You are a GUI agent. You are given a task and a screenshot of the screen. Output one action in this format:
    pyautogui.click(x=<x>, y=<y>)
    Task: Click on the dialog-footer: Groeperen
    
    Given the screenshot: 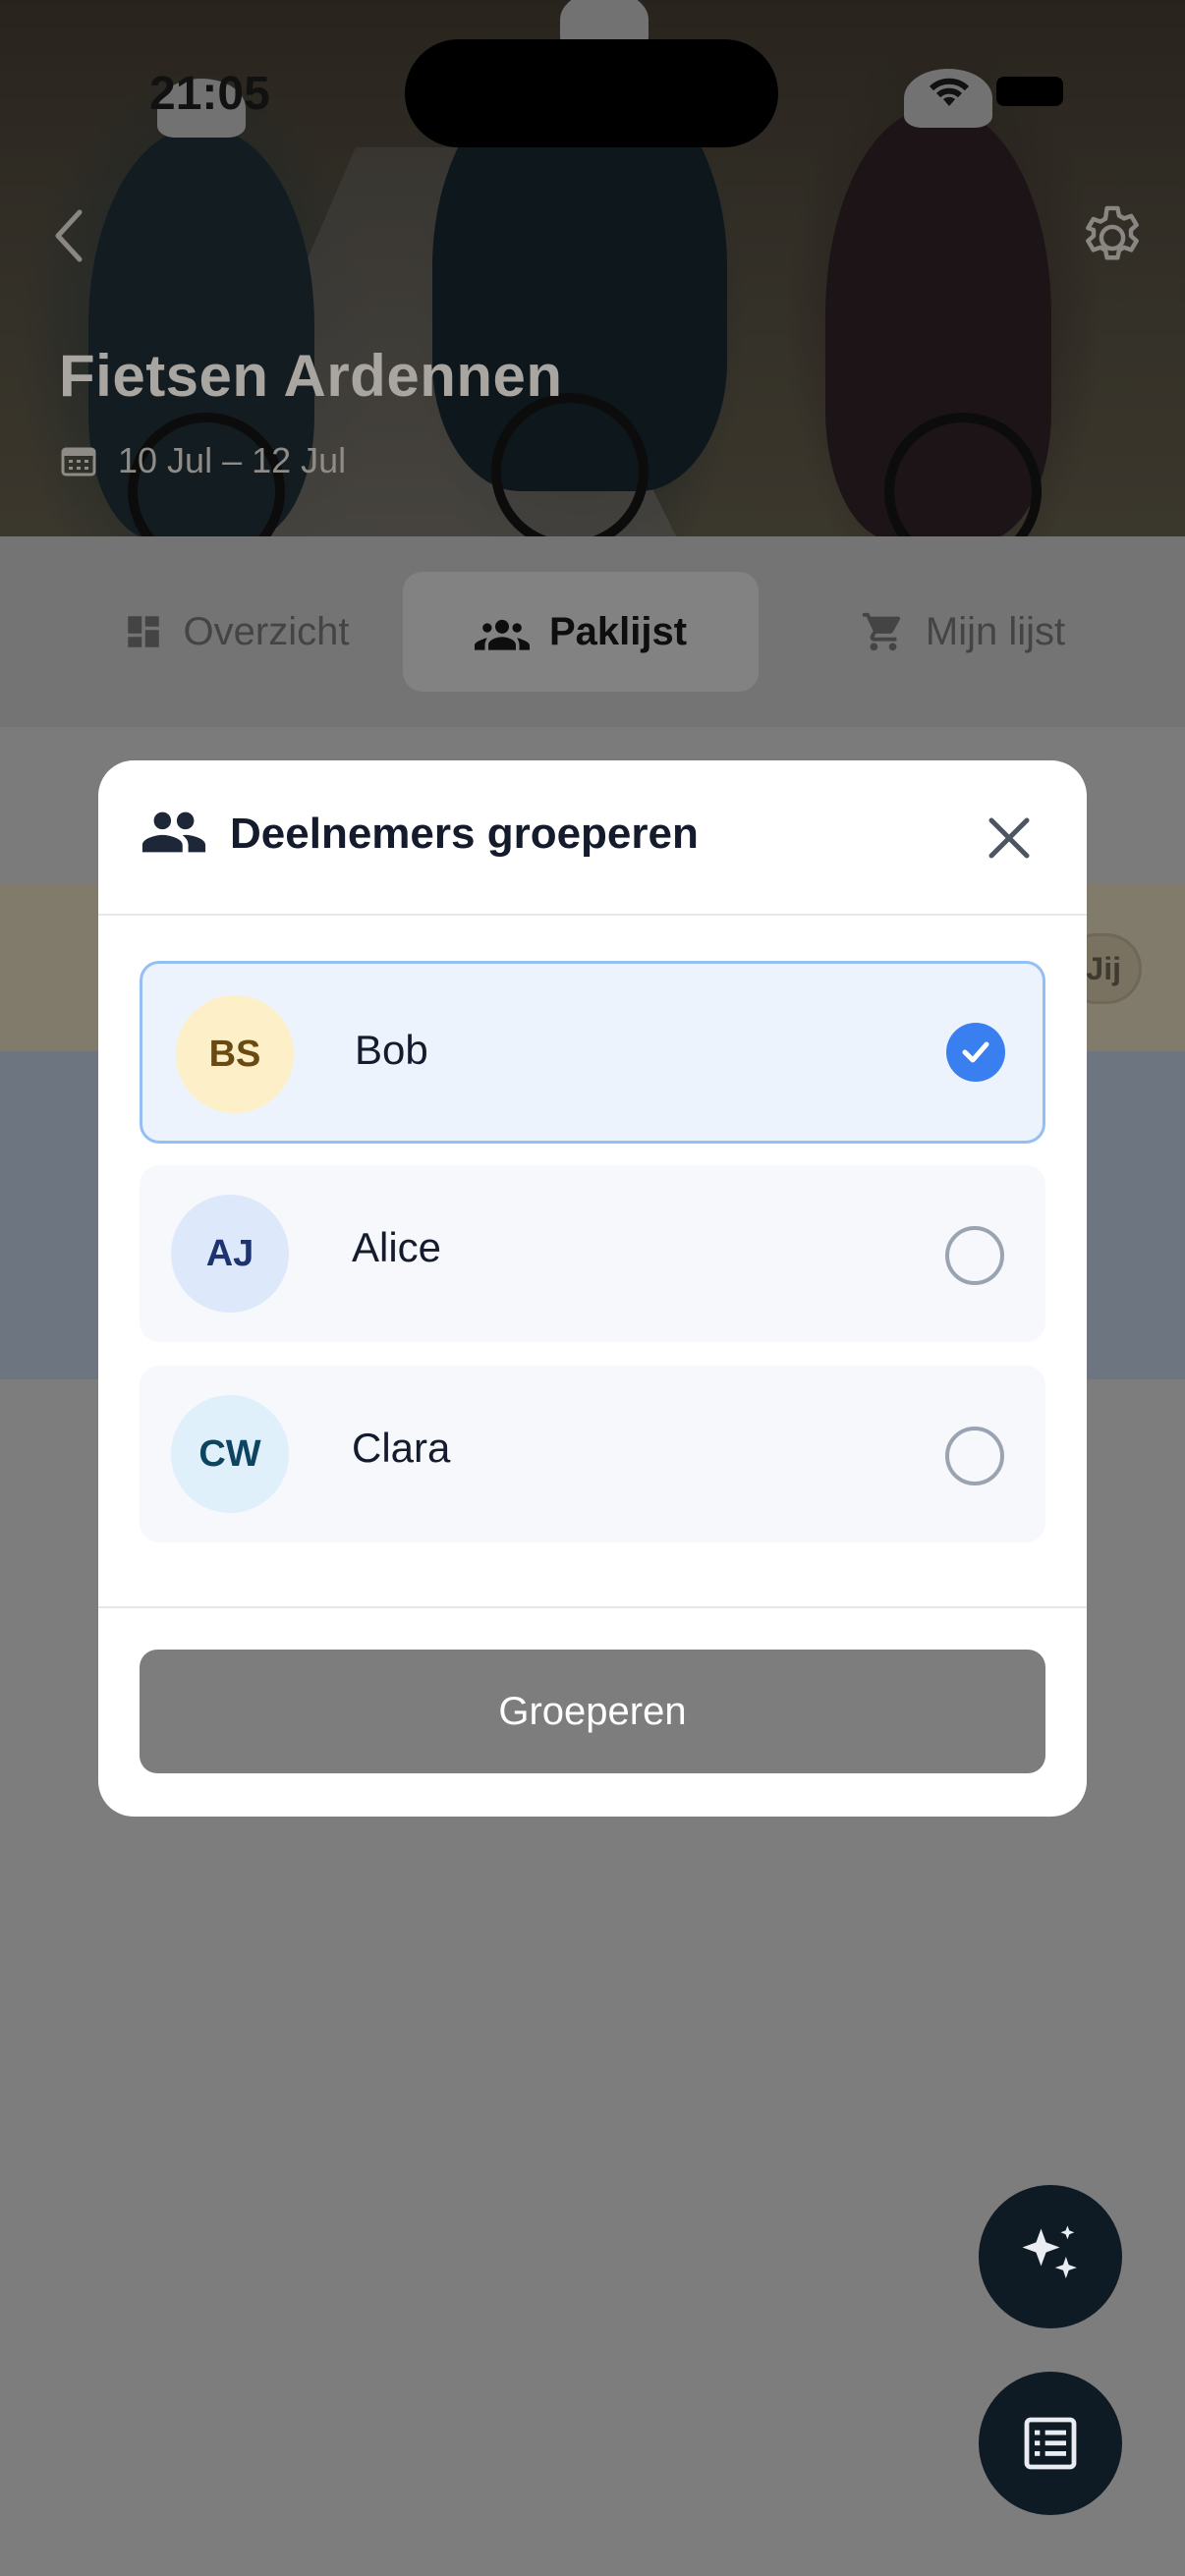 What is the action you would take?
    pyautogui.click(x=592, y=1711)
    